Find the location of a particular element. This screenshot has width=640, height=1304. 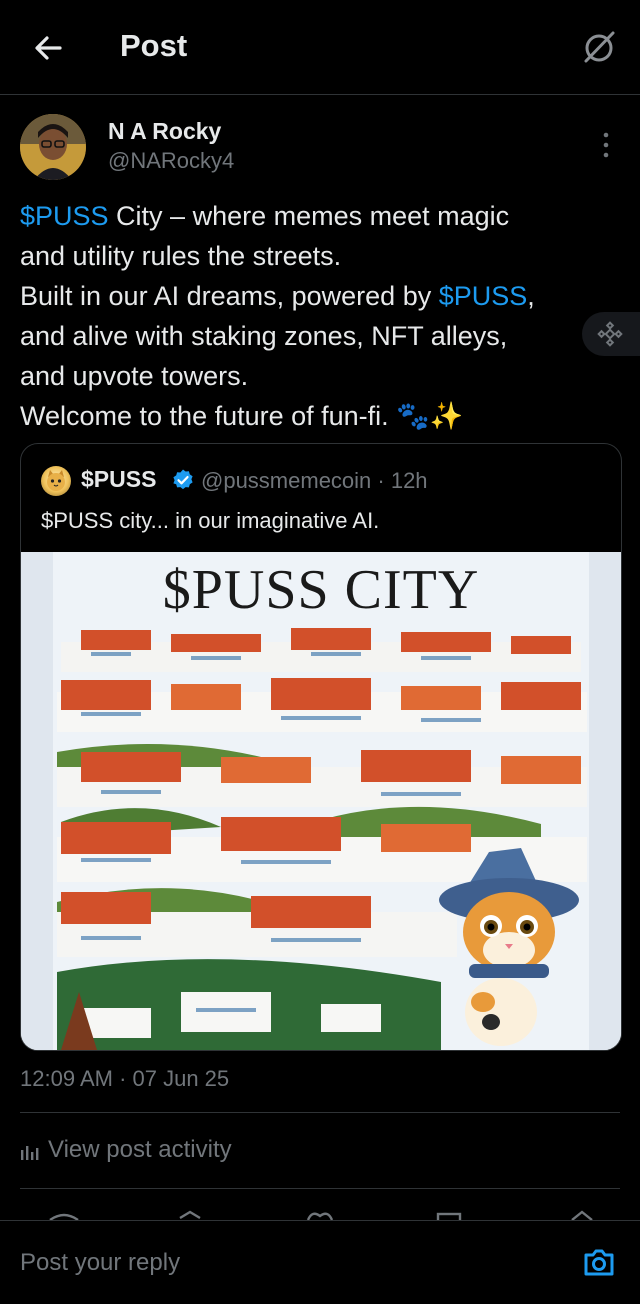

post-line-3-text: Built in our AI dreams, powered by is located at coordinates (229, 296).